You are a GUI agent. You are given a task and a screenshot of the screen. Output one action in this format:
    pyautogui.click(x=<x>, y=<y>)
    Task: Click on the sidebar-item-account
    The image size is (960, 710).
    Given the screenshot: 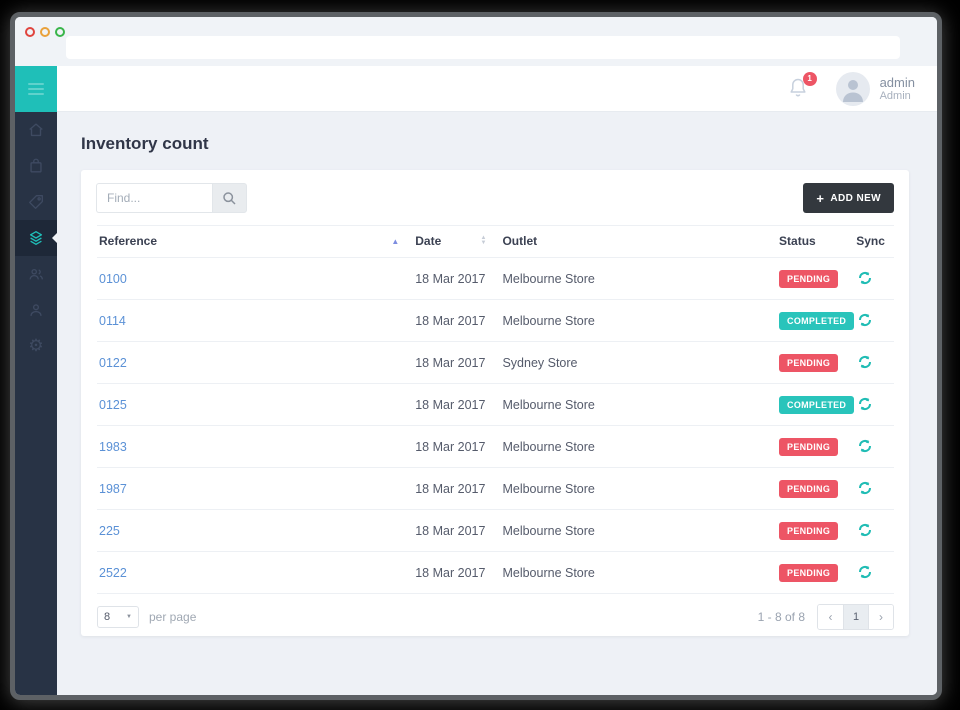 What is the action you would take?
    pyautogui.click(x=36, y=310)
    